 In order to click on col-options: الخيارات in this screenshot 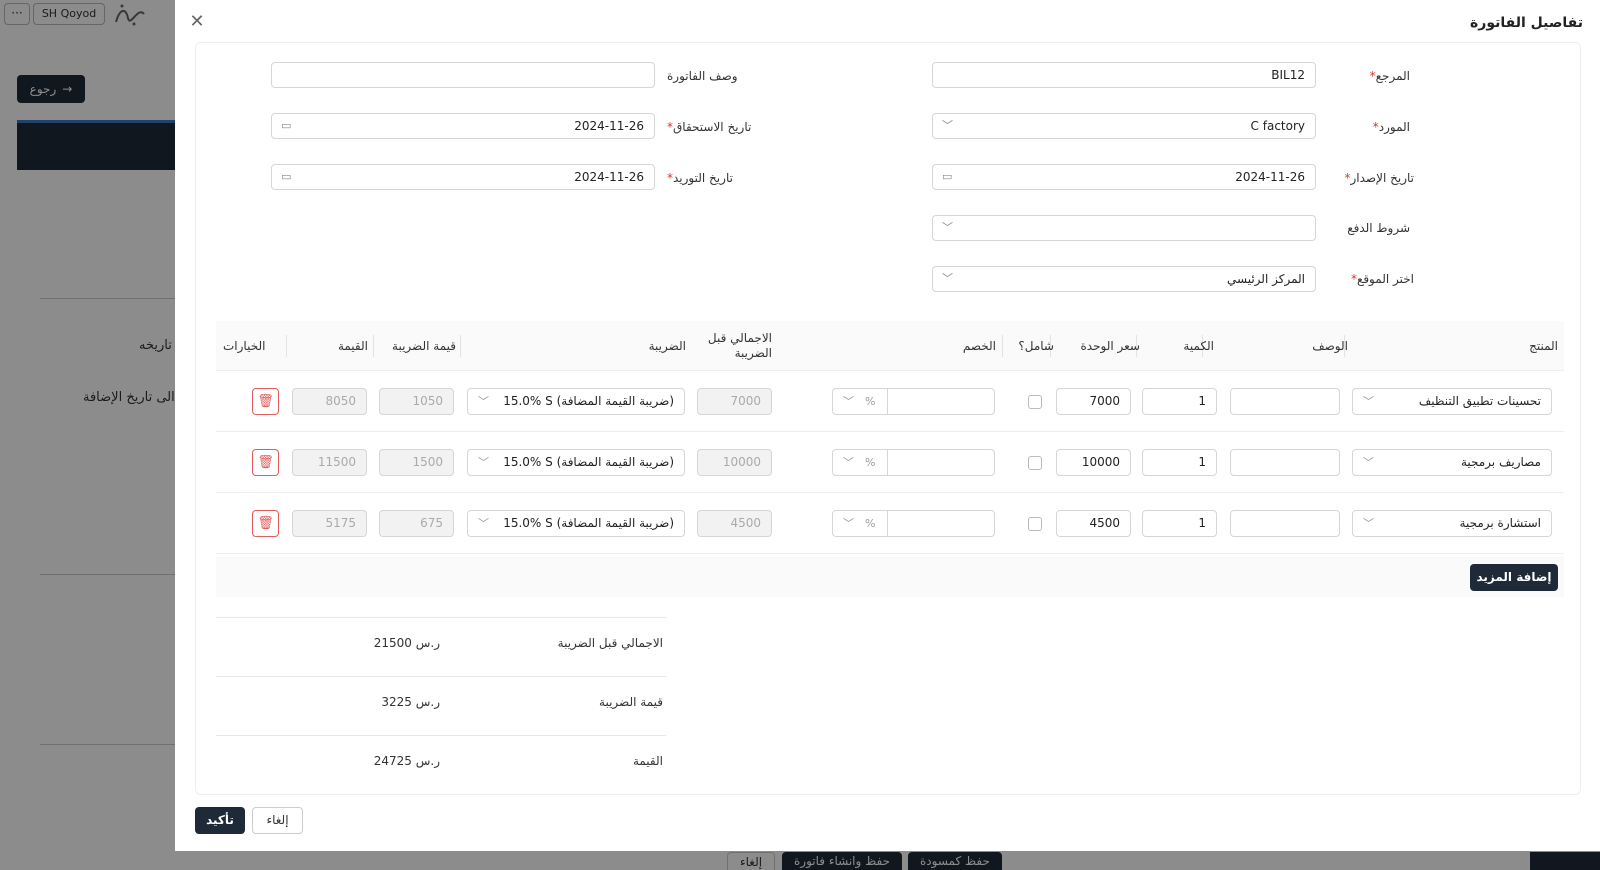, I will do `click(244, 346)`.